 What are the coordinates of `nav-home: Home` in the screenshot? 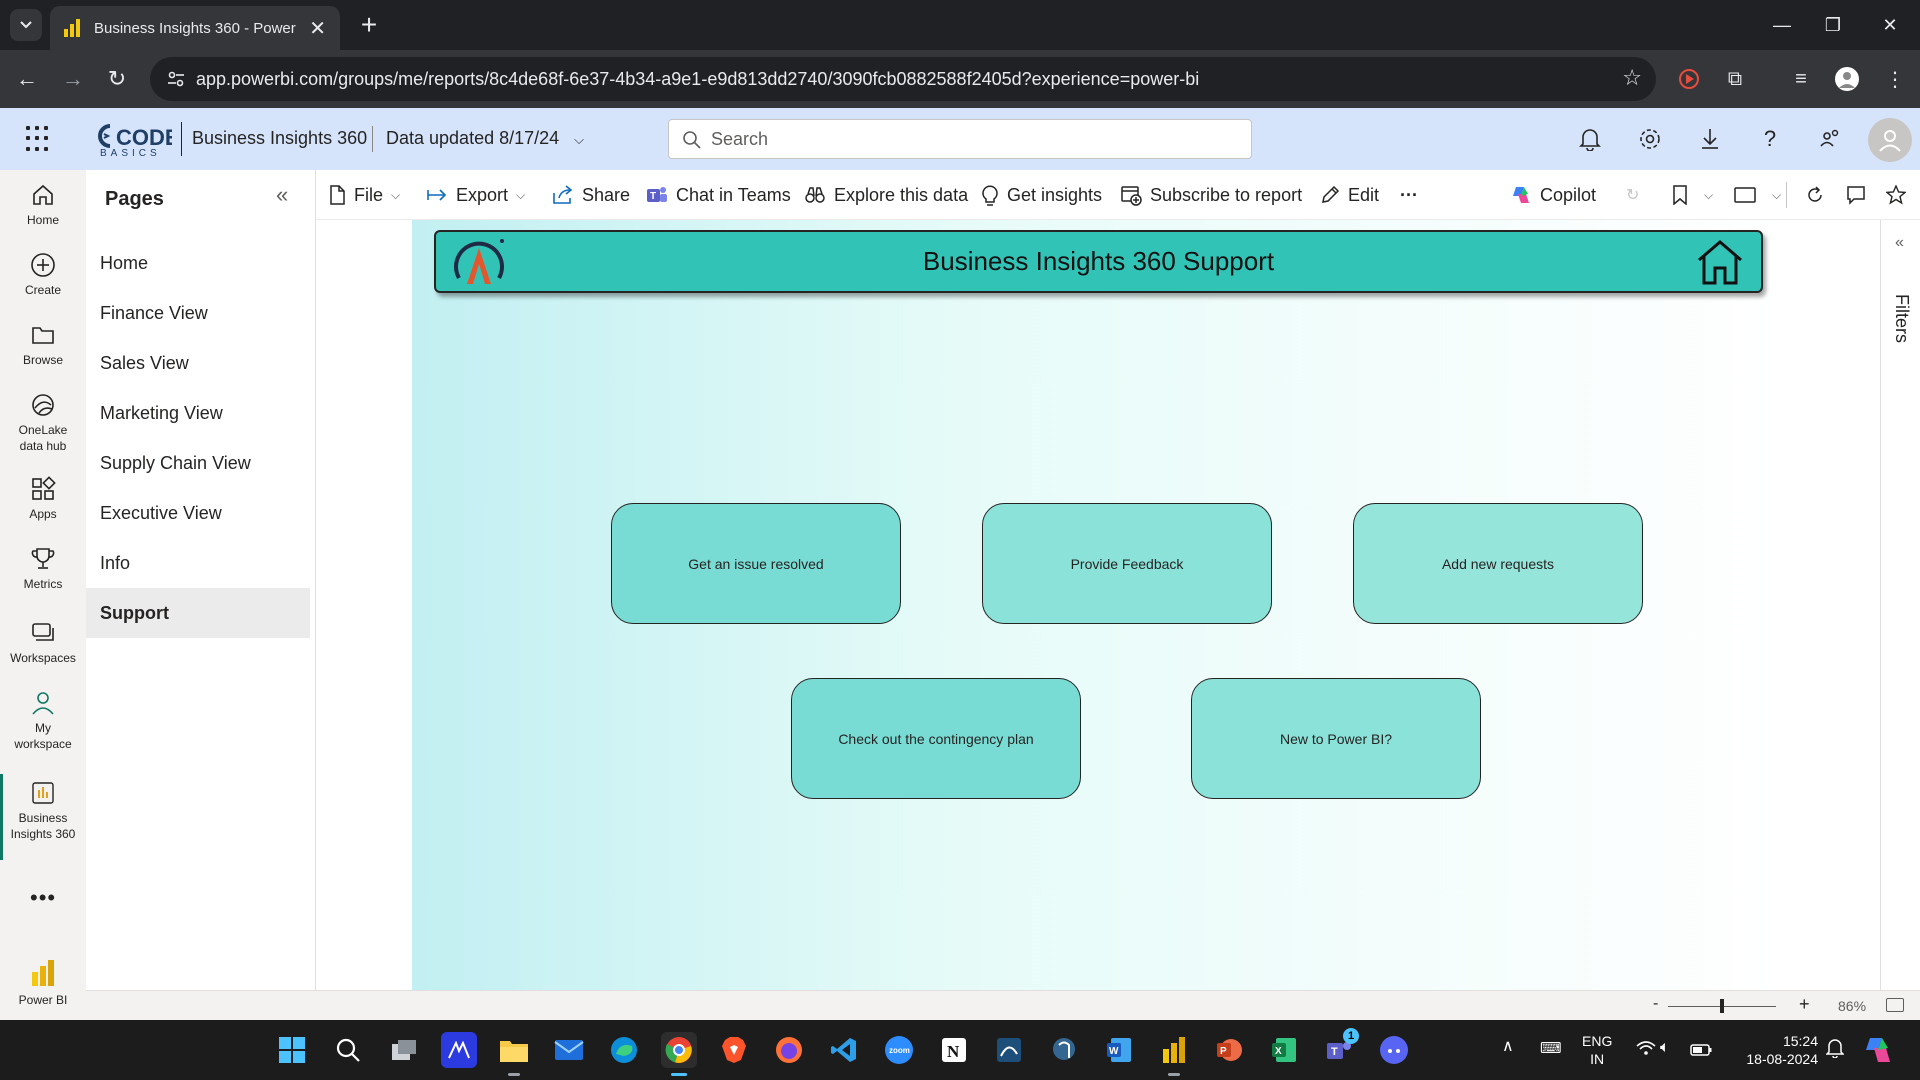 It's located at (43, 205).